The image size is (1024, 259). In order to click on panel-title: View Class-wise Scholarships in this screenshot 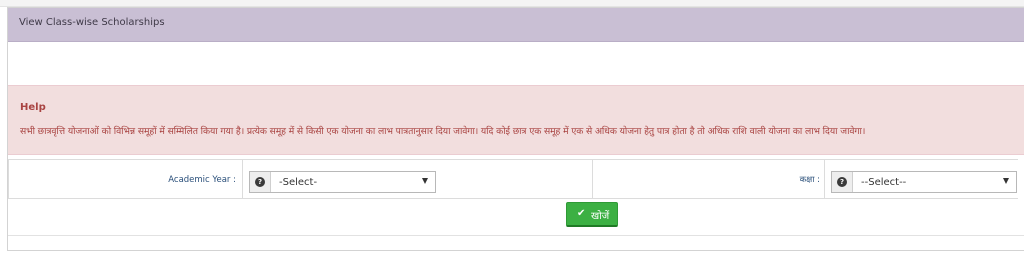, I will do `click(92, 22)`.